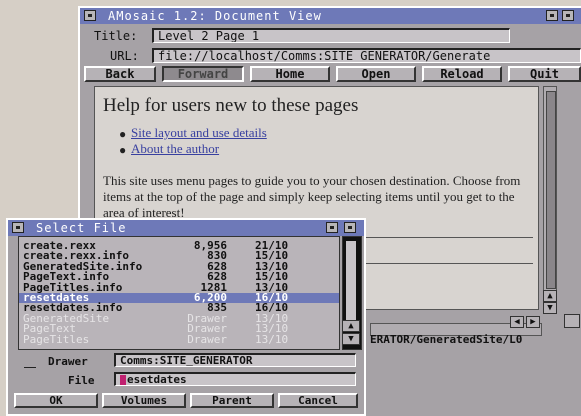 The width and height of the screenshot is (581, 416). What do you see at coordinates (175, 149) in the screenshot?
I see `link-about-author: About the author` at bounding box center [175, 149].